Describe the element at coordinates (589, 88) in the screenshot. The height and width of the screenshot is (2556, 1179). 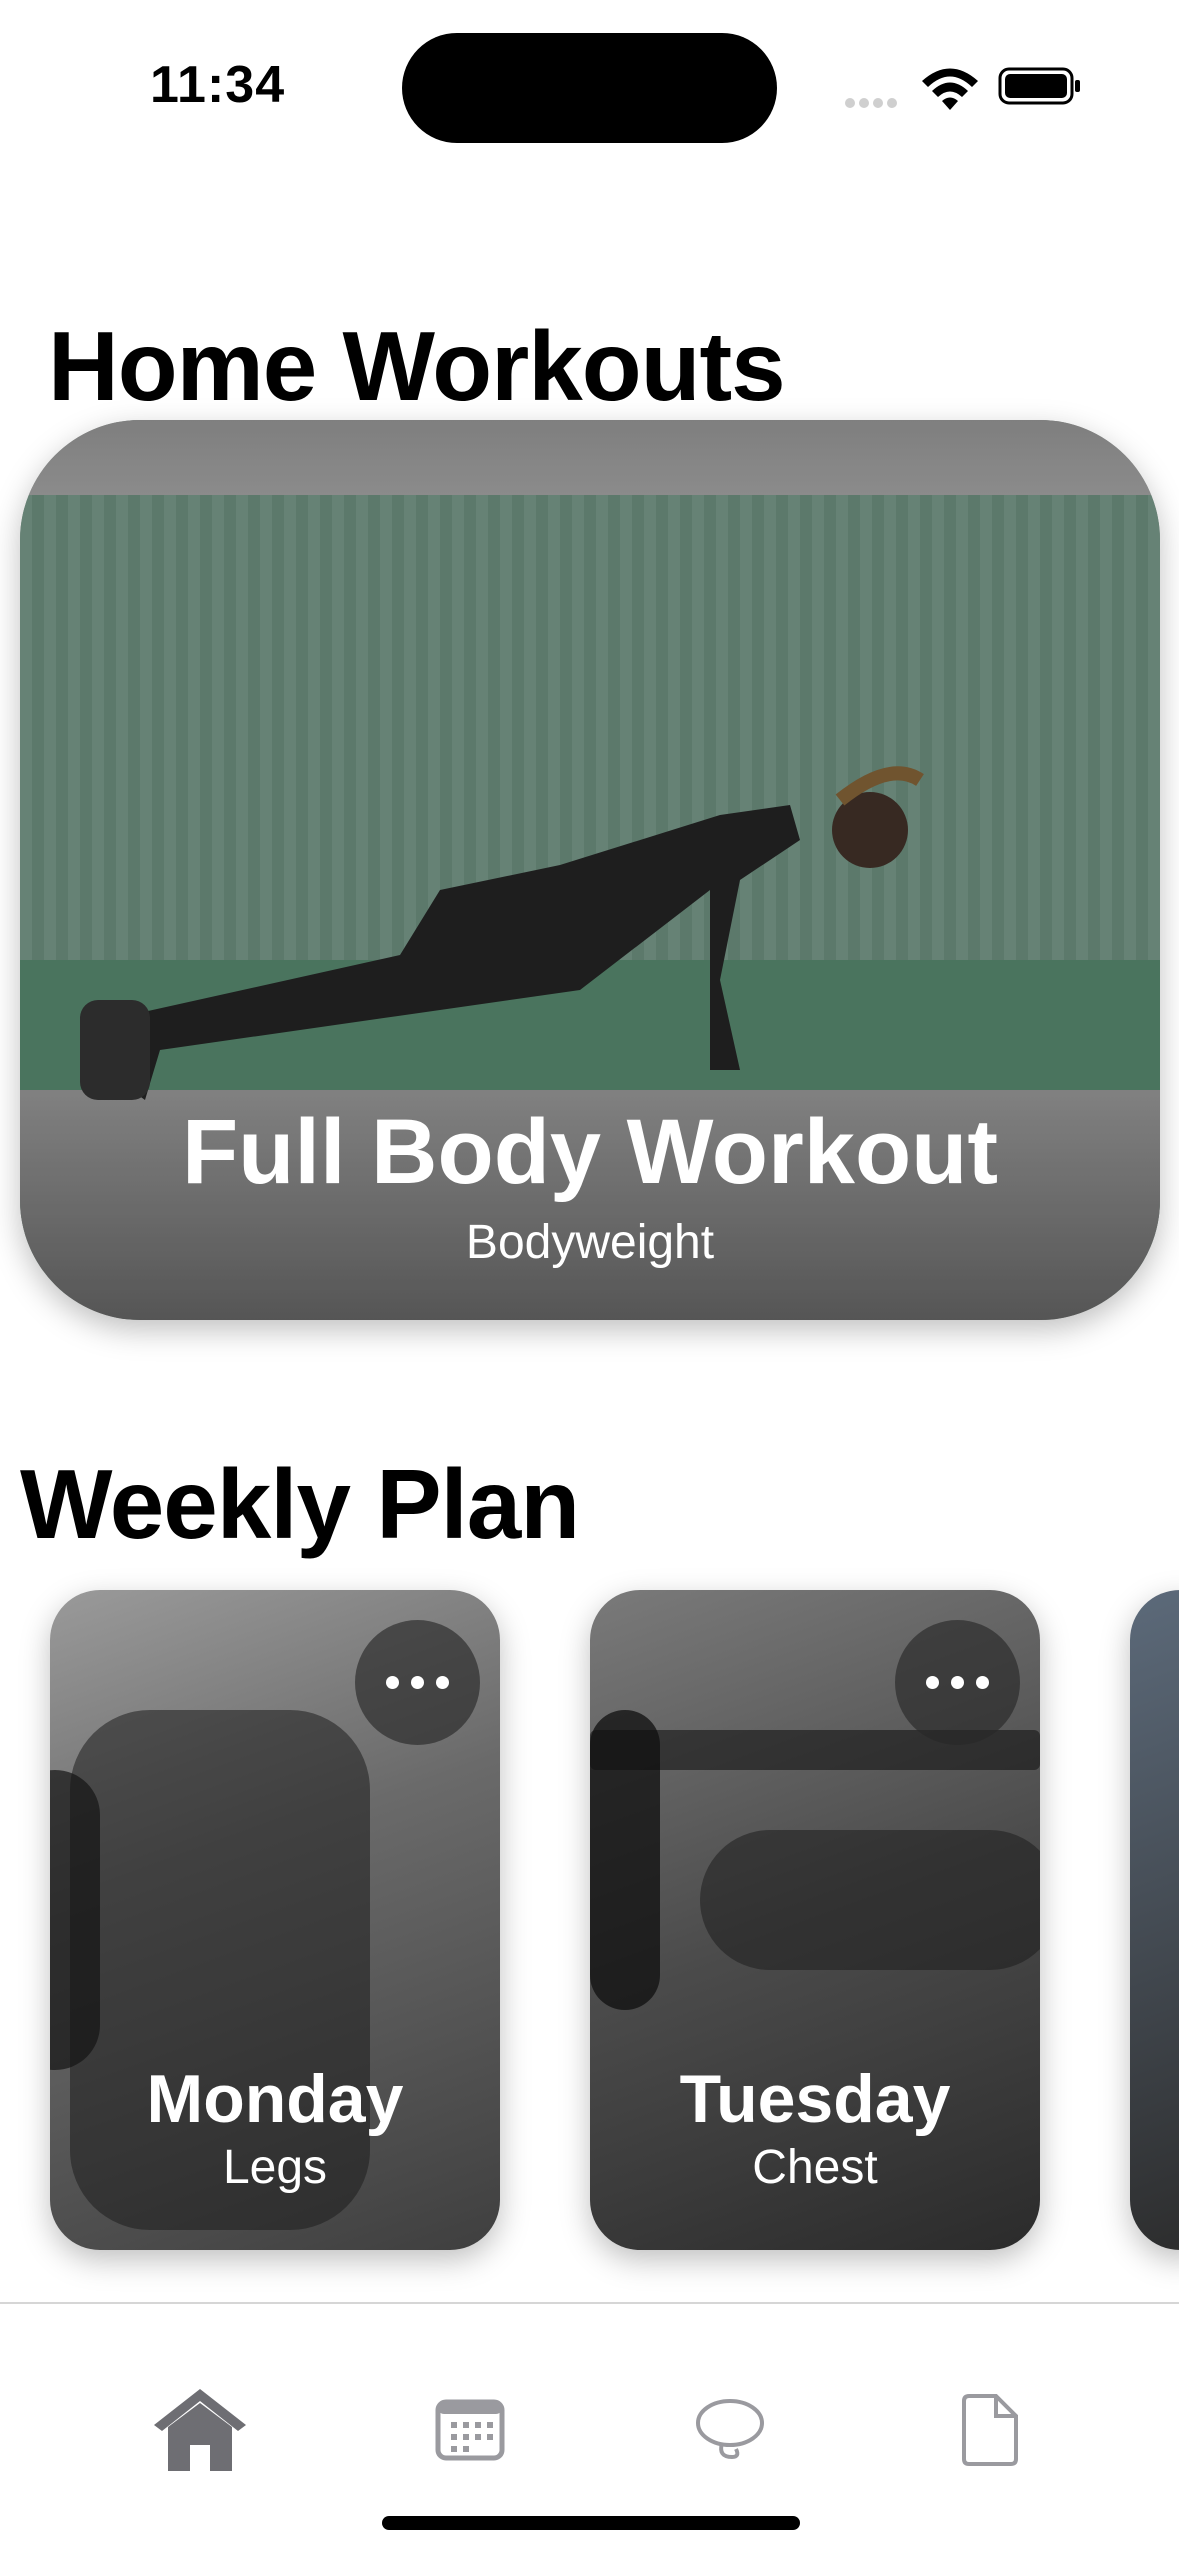
I see `dynamic-island` at that location.